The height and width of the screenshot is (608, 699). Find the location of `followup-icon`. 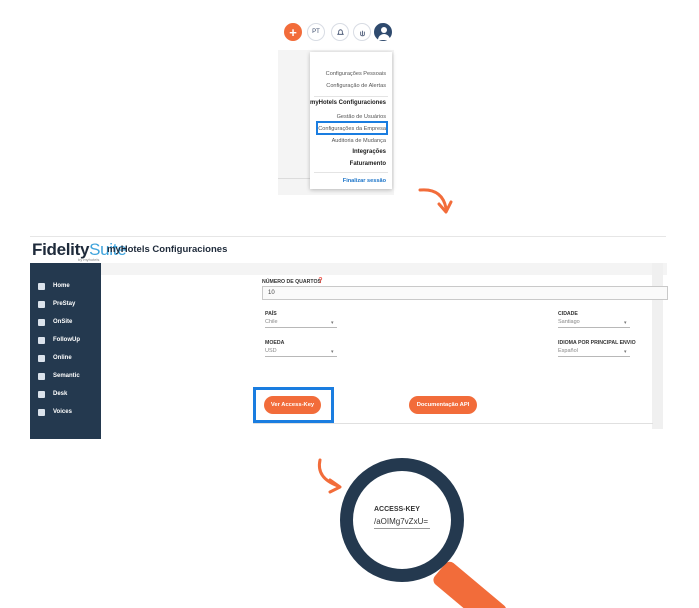

followup-icon is located at coordinates (41, 340).